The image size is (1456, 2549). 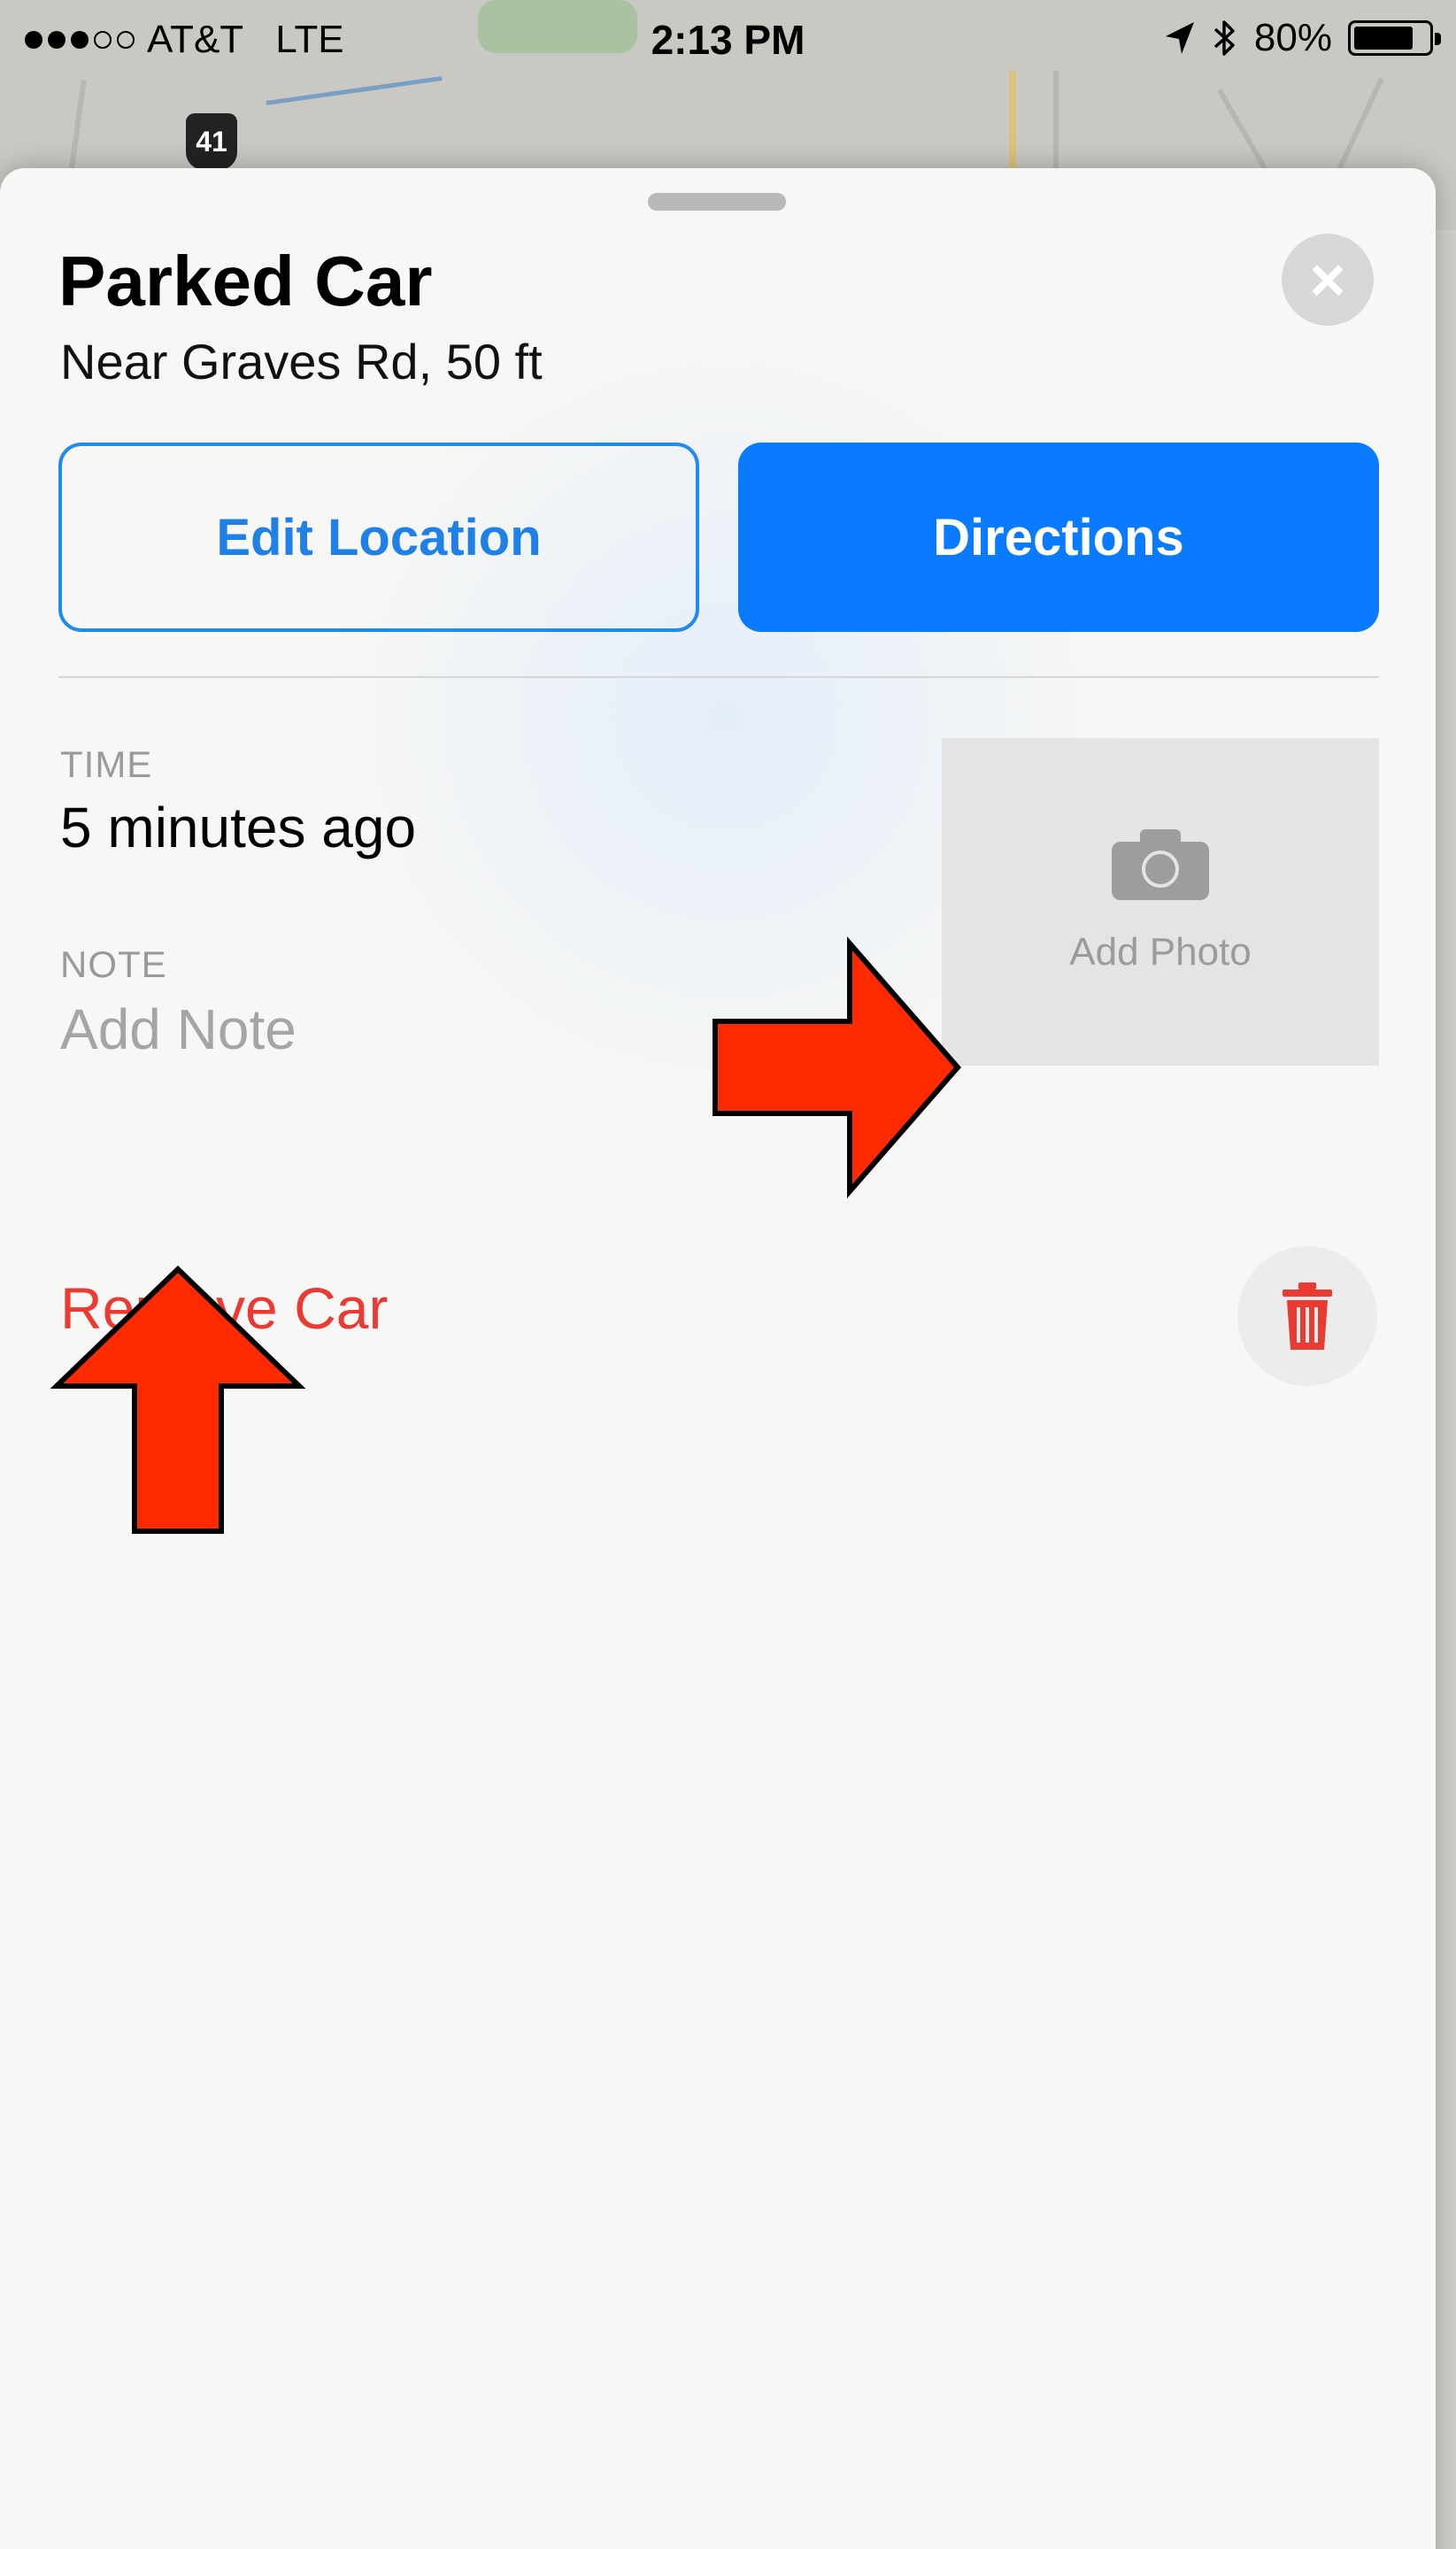 What do you see at coordinates (717, 202) in the screenshot?
I see `sheet-grabber` at bounding box center [717, 202].